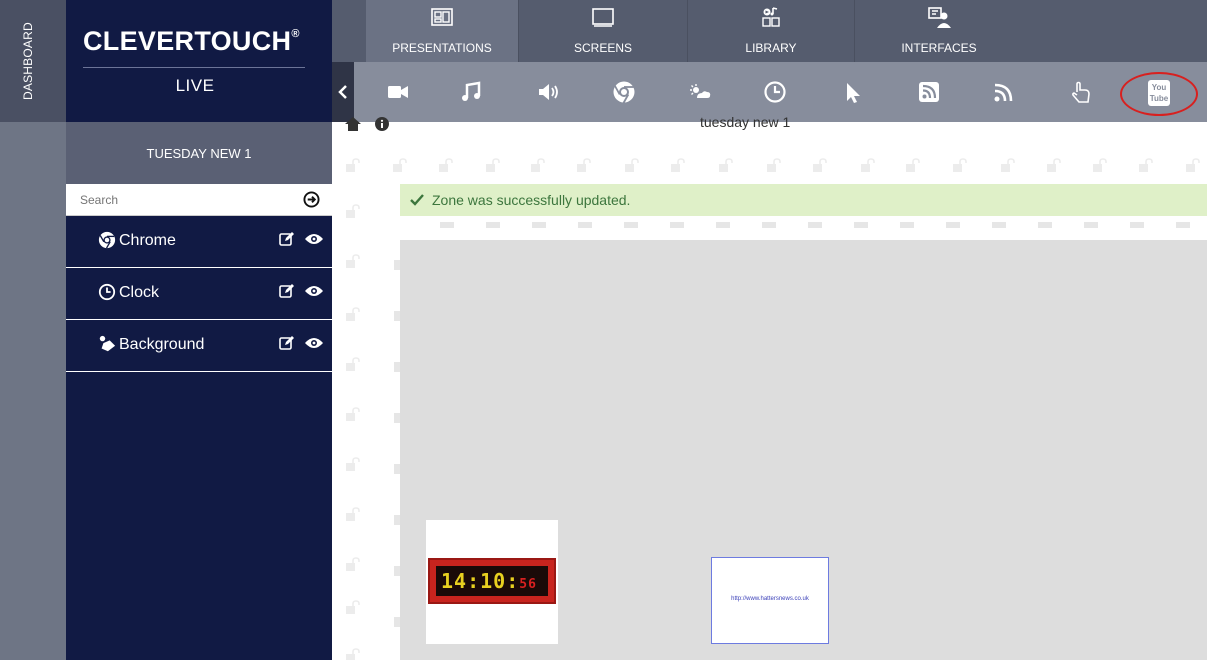 The width and height of the screenshot is (1207, 660). Describe the element at coordinates (471, 92) in the screenshot. I see `music-icon` at that location.